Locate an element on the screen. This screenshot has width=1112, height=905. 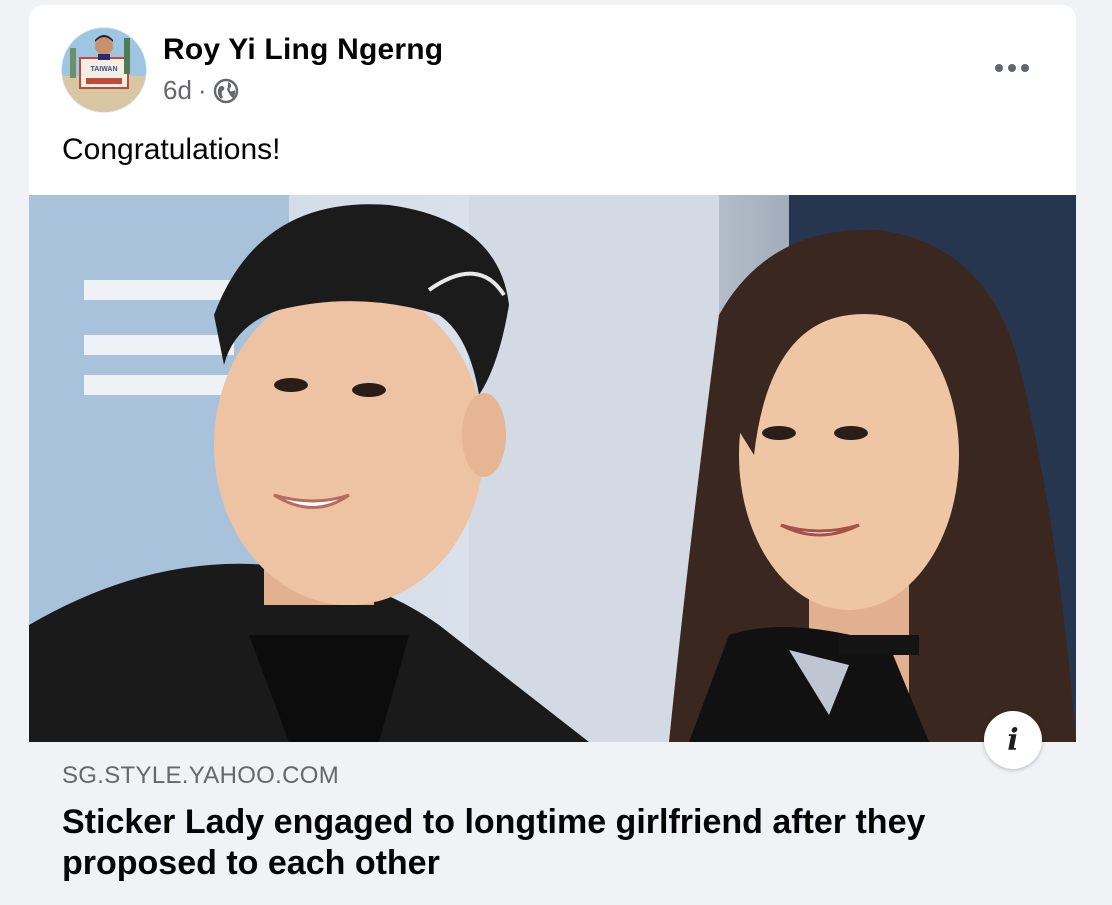
post-meta: 6d · is located at coordinates (201, 90).